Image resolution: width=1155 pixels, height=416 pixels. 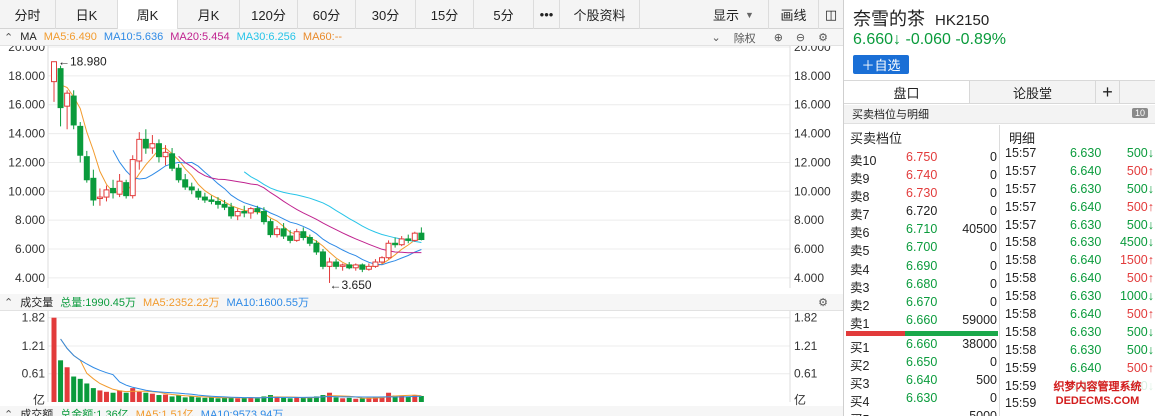 I want to click on trade-row: 15:59 6.640 500↑, so click(x=1078, y=369).